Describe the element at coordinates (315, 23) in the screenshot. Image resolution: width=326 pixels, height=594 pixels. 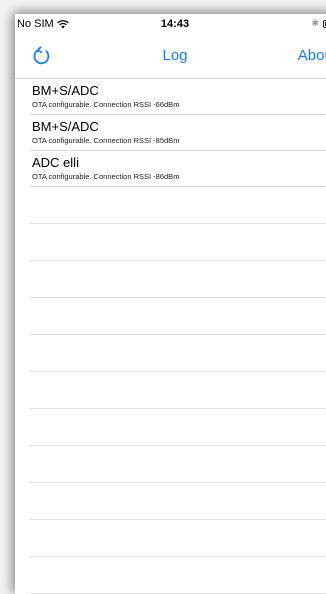
I see `bluetooth-icon: ✱` at that location.